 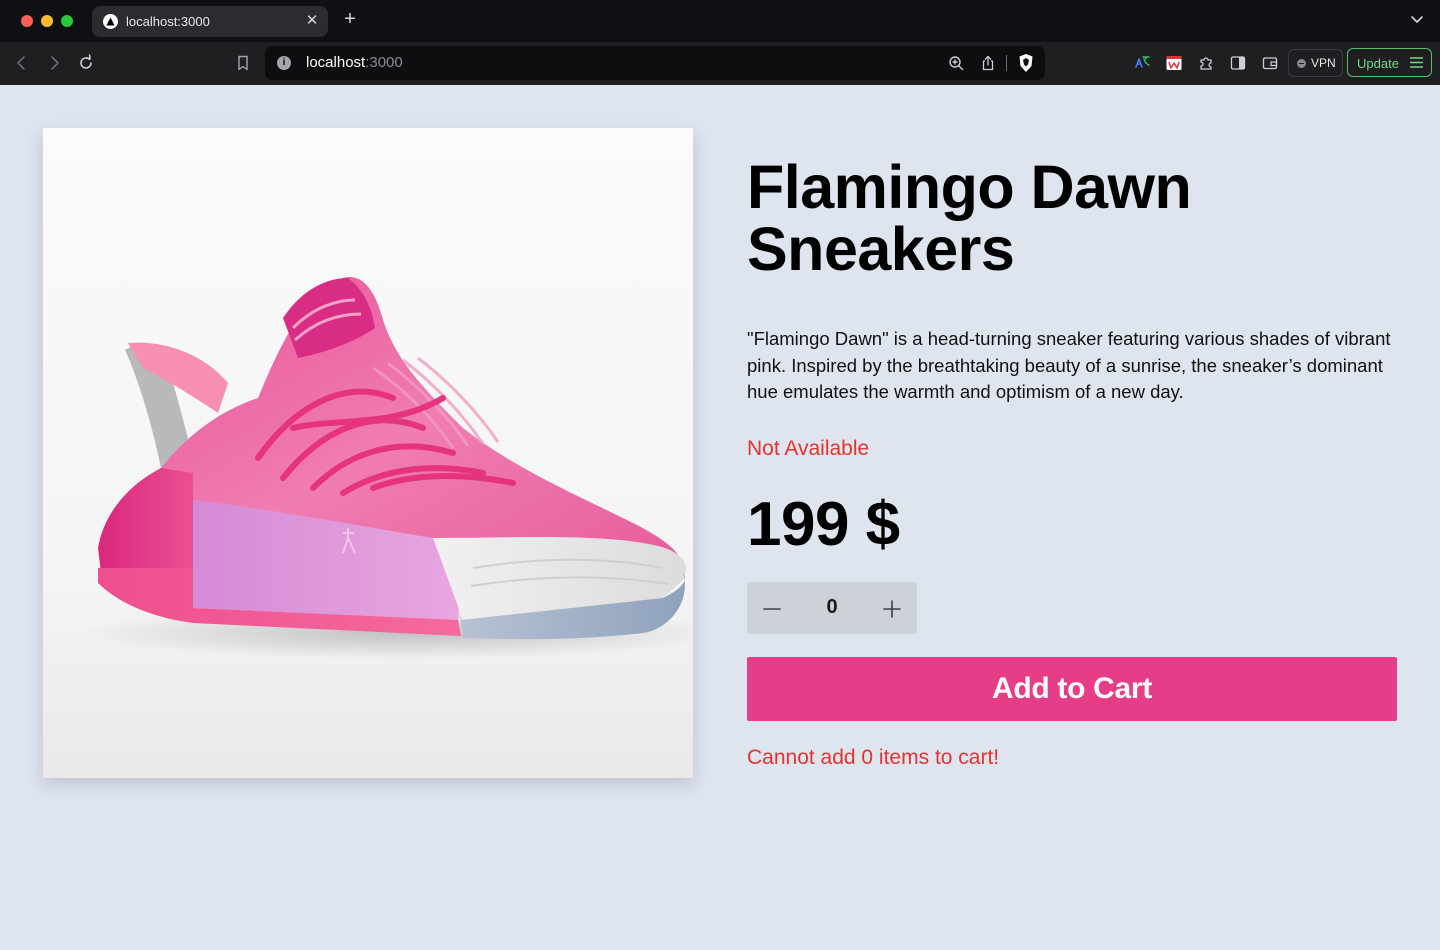 What do you see at coordinates (354, 62) in the screenshot?
I see `url-text: localhost:3000` at bounding box center [354, 62].